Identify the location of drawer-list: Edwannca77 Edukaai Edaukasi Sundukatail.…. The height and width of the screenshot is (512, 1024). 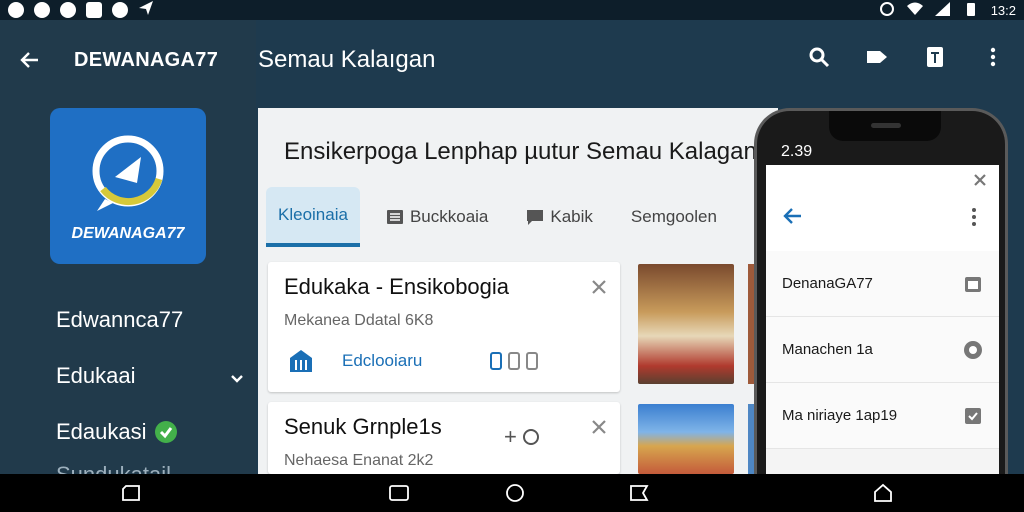
(151, 391).